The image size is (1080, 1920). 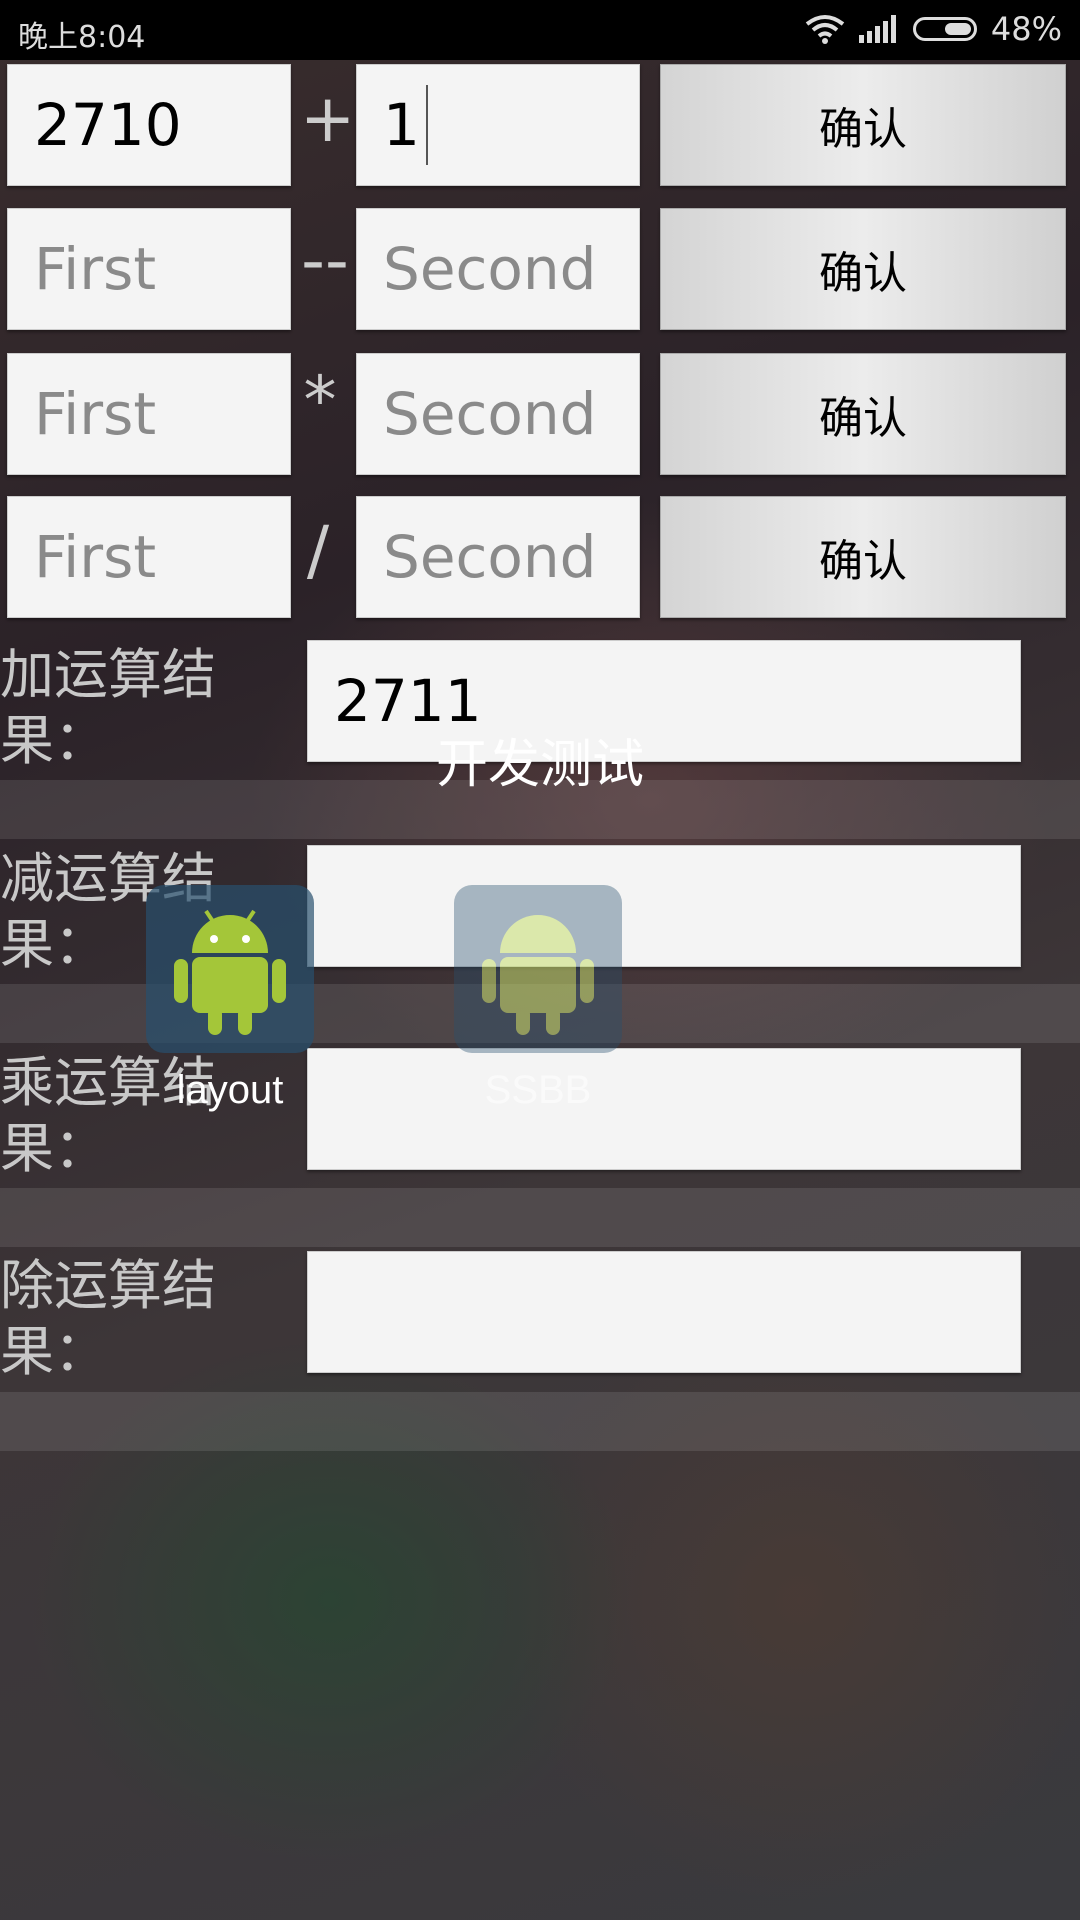 What do you see at coordinates (877, 29) in the screenshot?
I see `signal-icon` at bounding box center [877, 29].